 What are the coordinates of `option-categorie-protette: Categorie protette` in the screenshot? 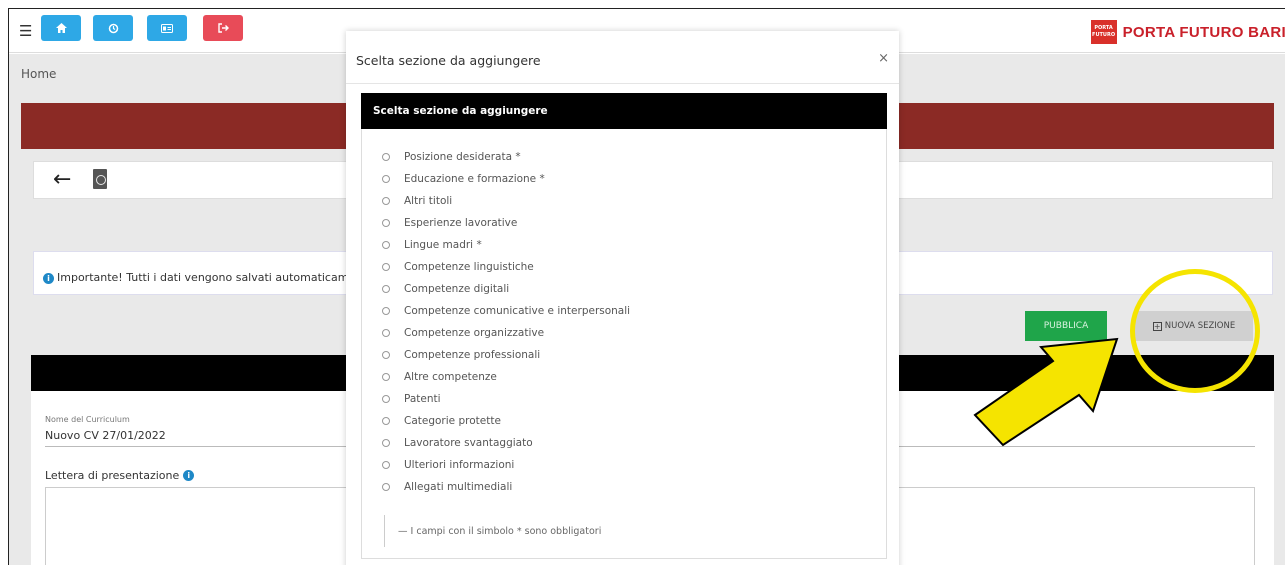 It's located at (441, 421).